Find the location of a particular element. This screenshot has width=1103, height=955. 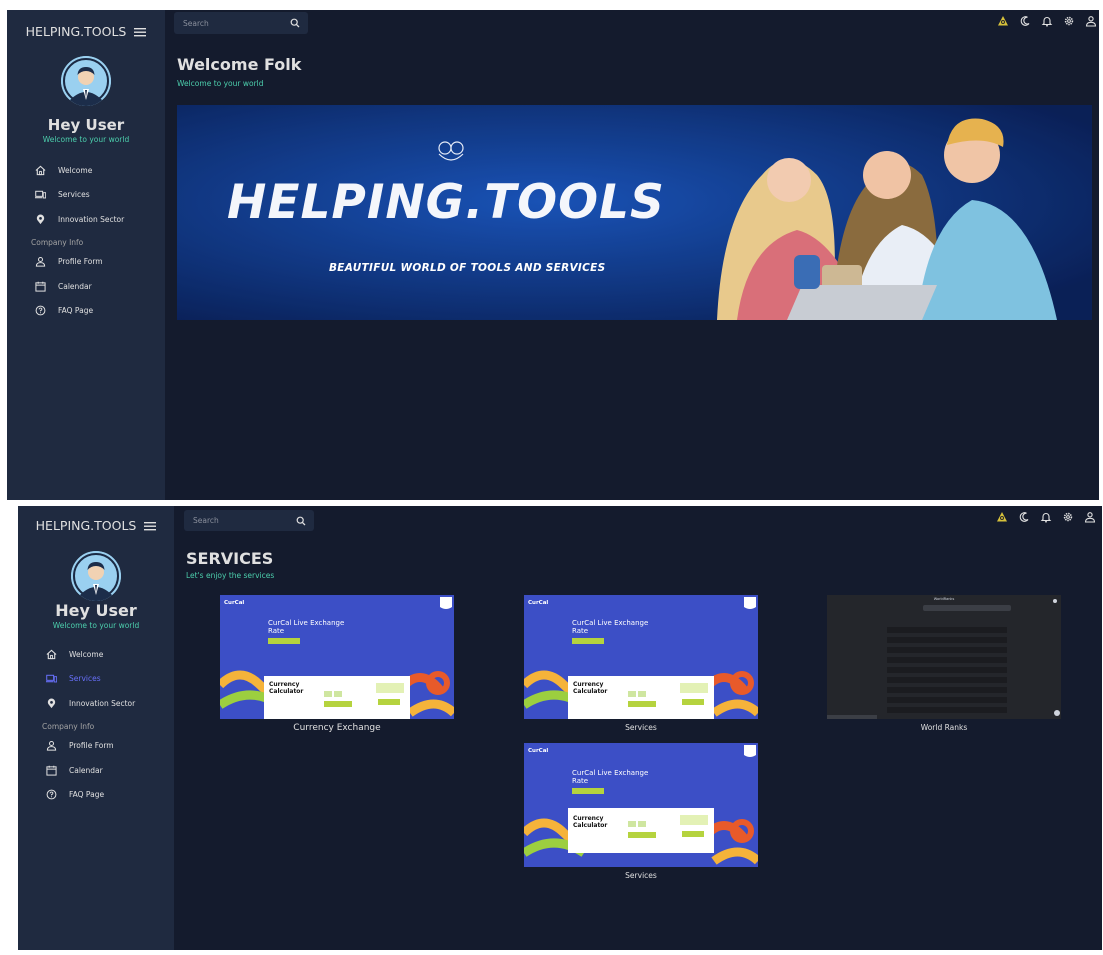

page-subtitle: Let's enjoy the services is located at coordinates (230, 575).